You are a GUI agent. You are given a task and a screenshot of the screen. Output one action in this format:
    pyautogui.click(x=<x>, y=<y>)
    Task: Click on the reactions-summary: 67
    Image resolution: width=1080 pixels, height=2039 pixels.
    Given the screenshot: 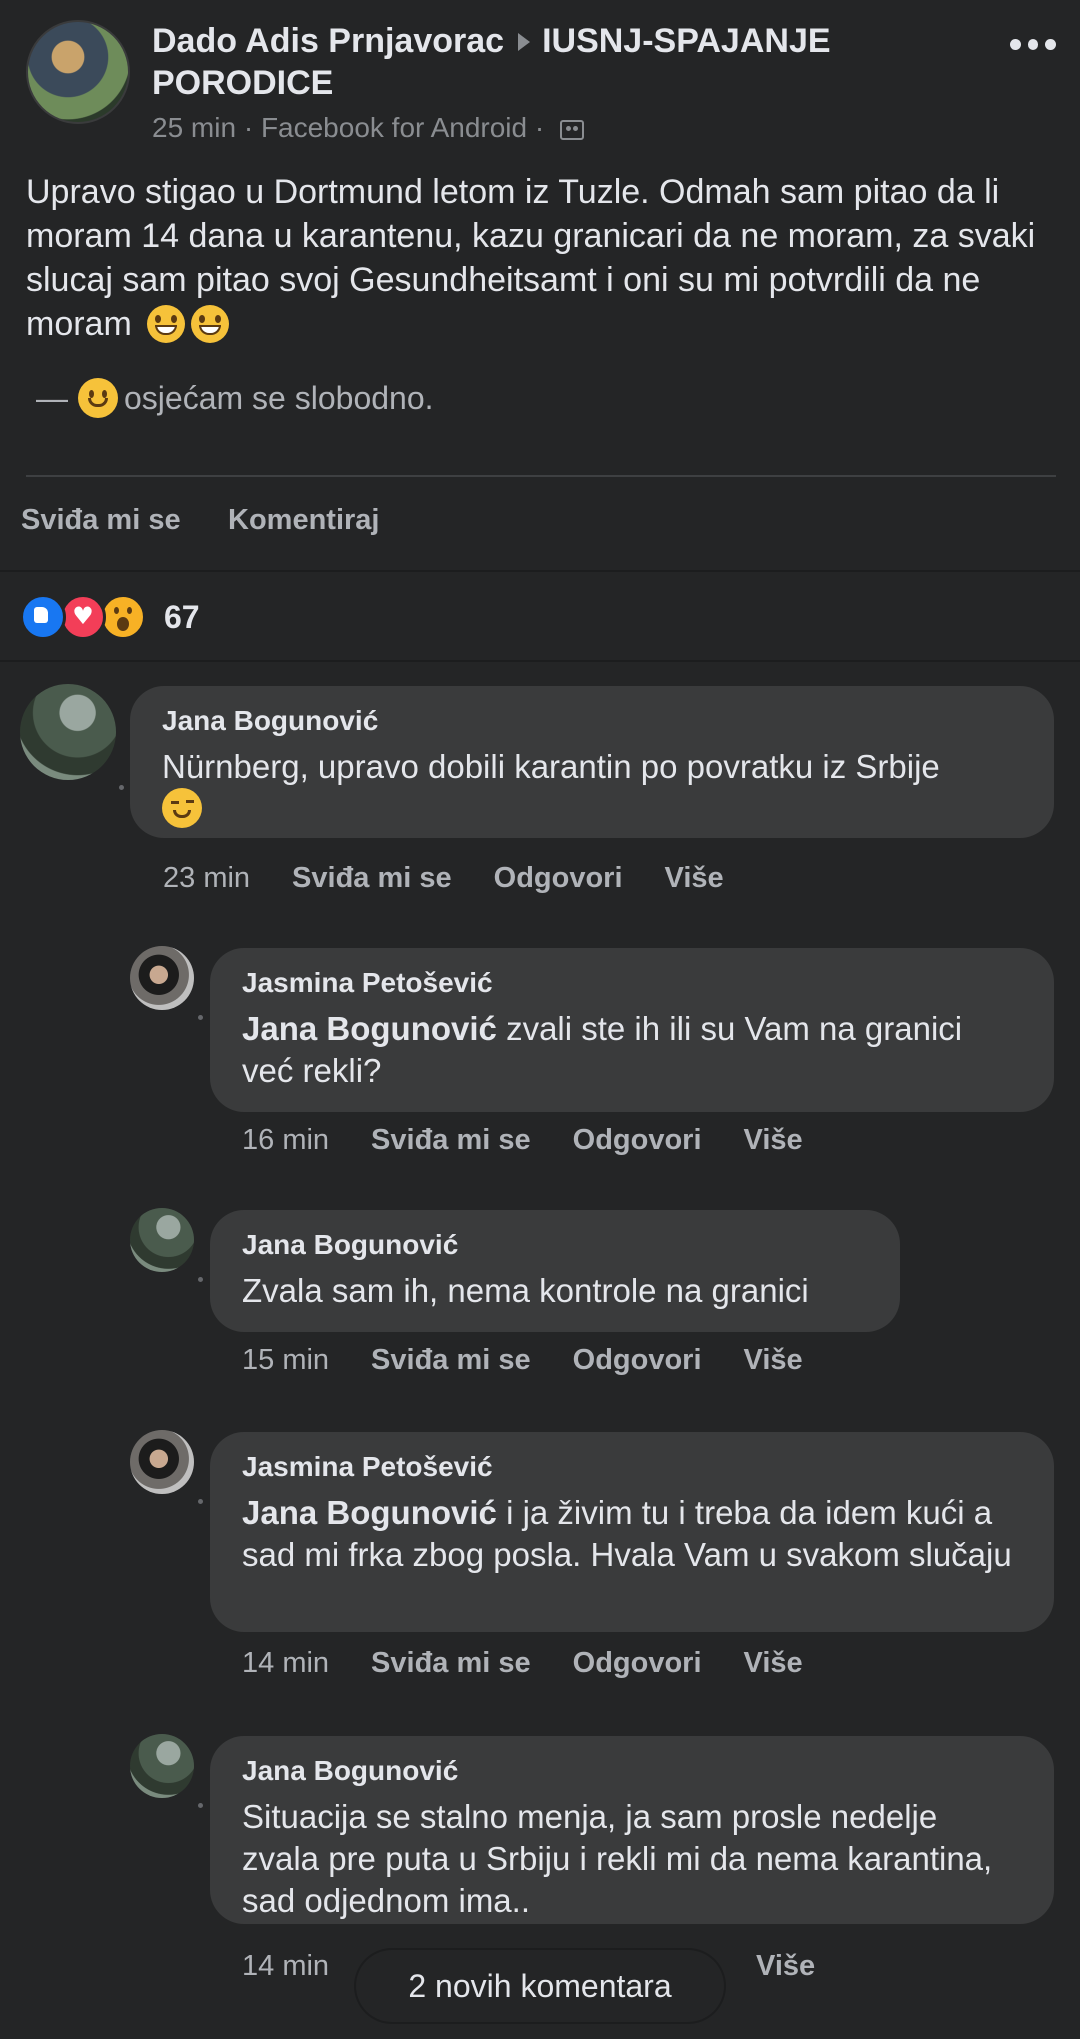 What is the action you would take?
    pyautogui.click(x=110, y=617)
    